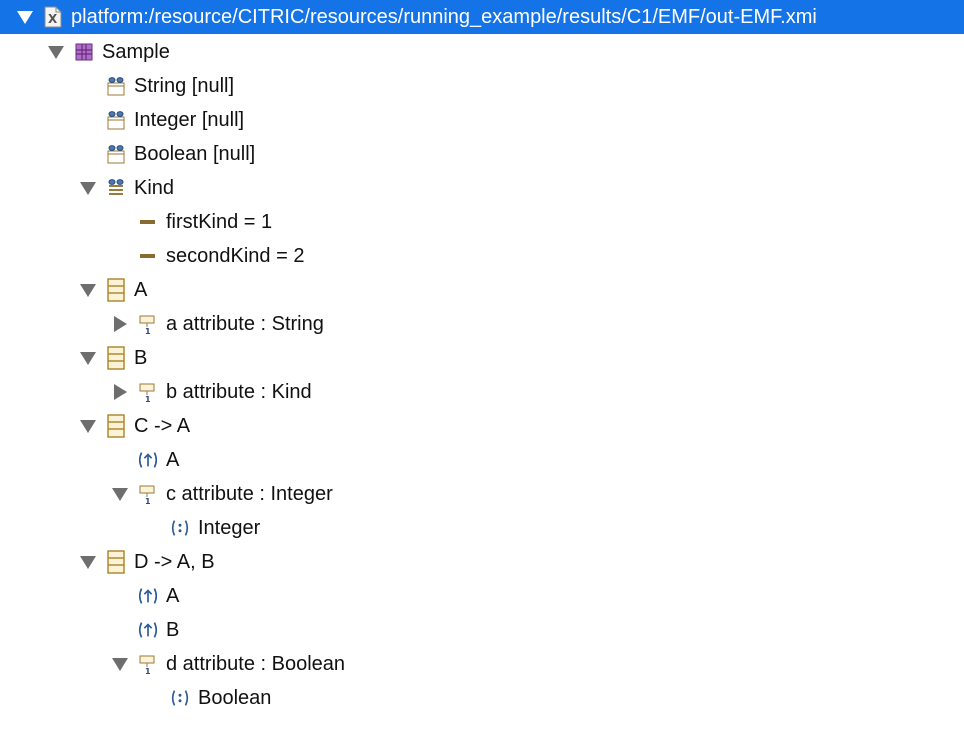 The image size is (964, 732). Describe the element at coordinates (154, 187) in the screenshot. I see `tree-row-label: Kind` at that location.